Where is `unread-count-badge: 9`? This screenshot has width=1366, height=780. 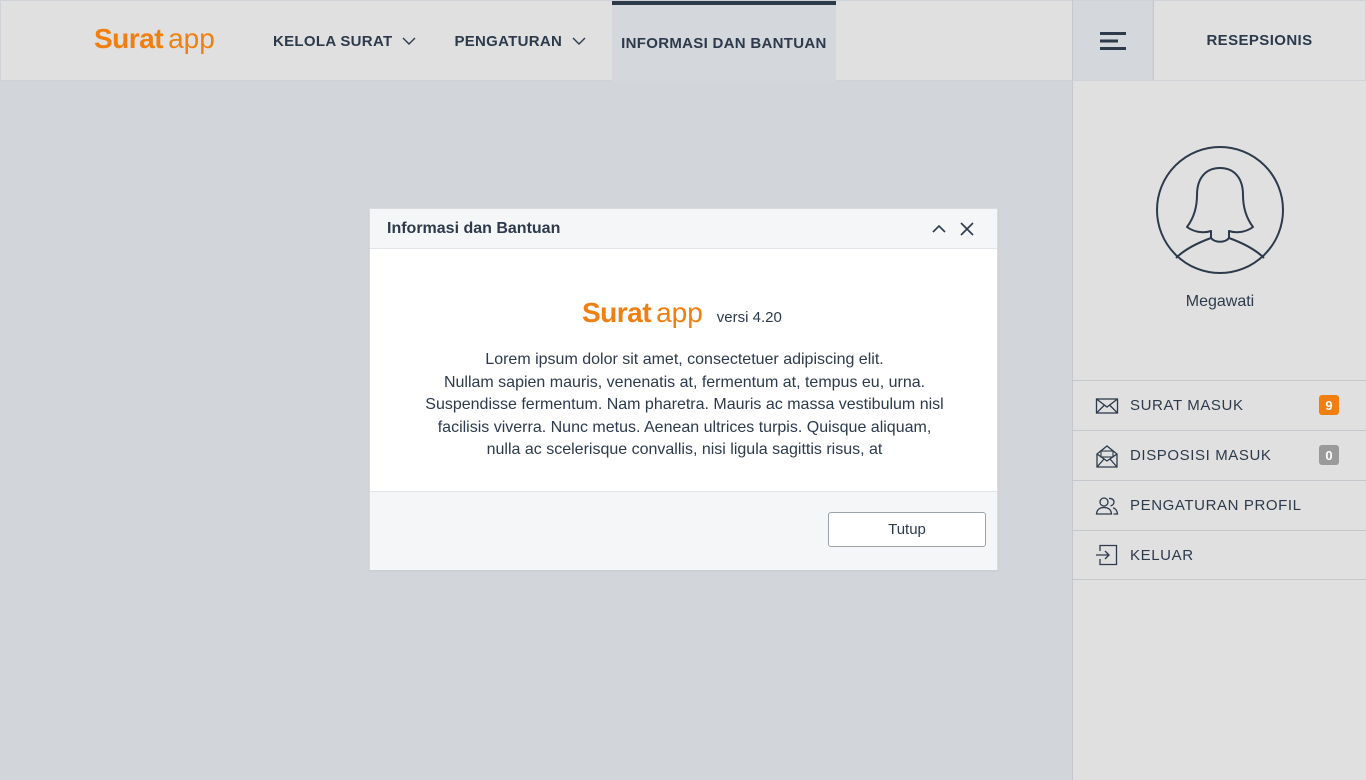
unread-count-badge: 9 is located at coordinates (1329, 405).